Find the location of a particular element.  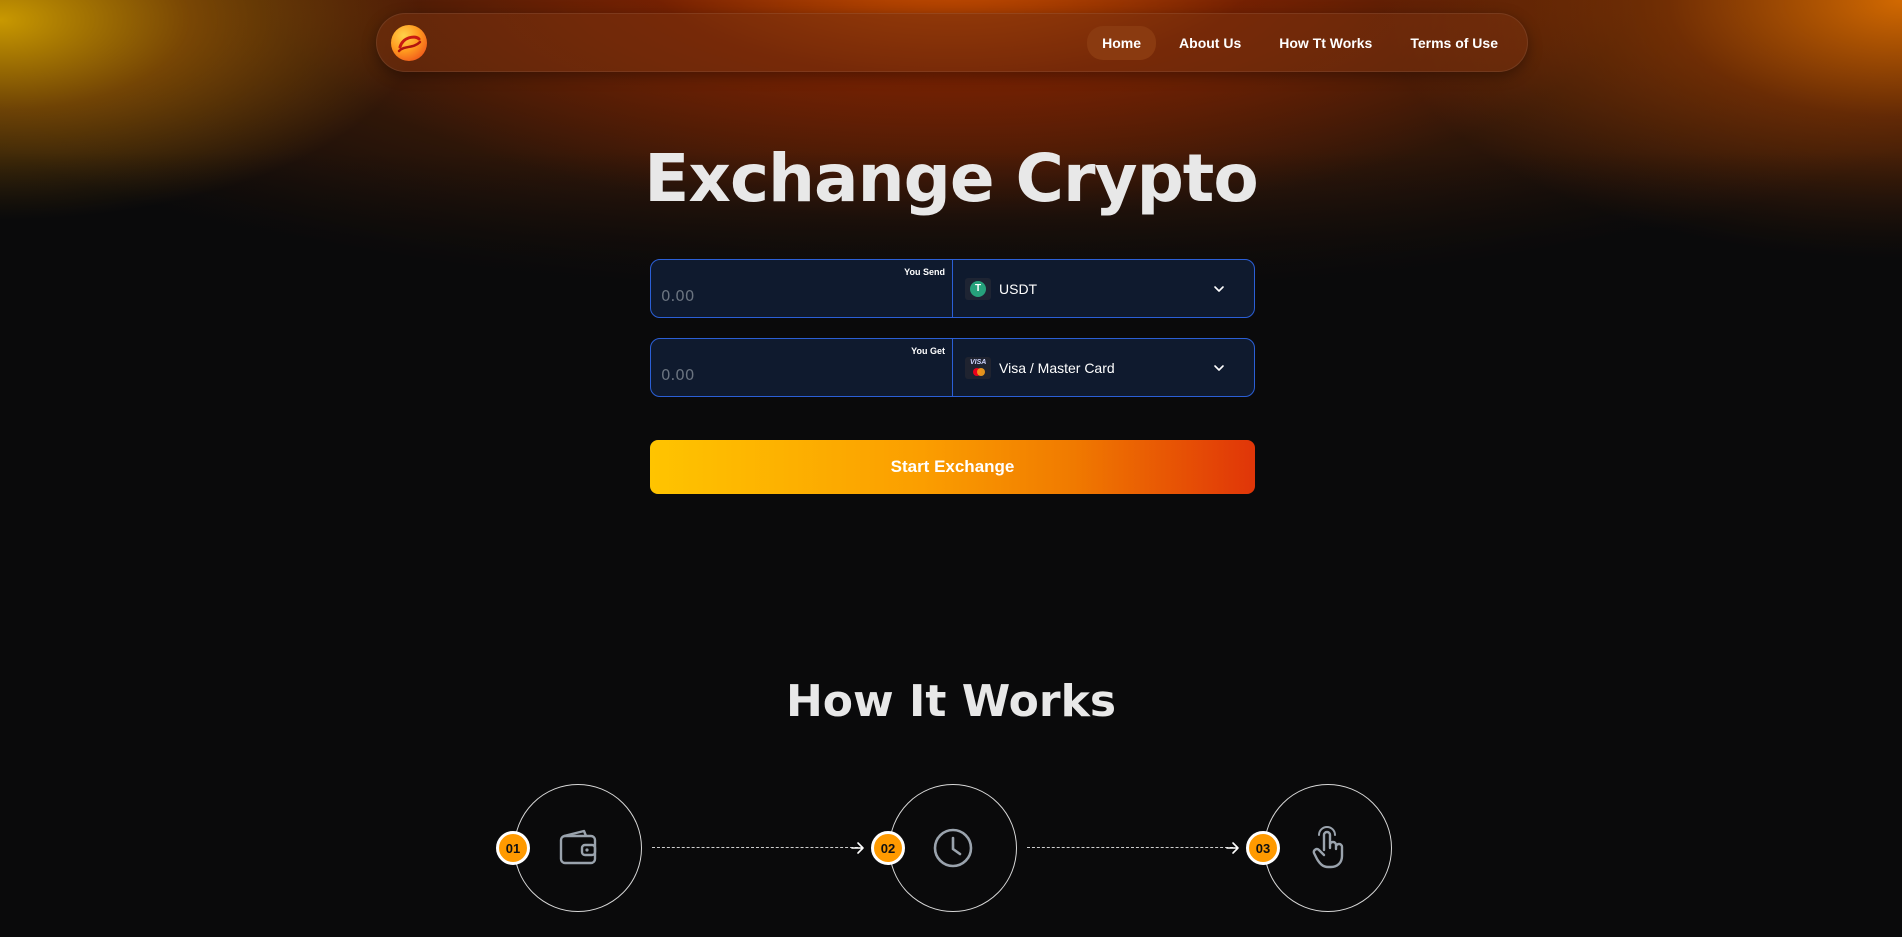

send-amount-label: You Send is located at coordinates (924, 272).